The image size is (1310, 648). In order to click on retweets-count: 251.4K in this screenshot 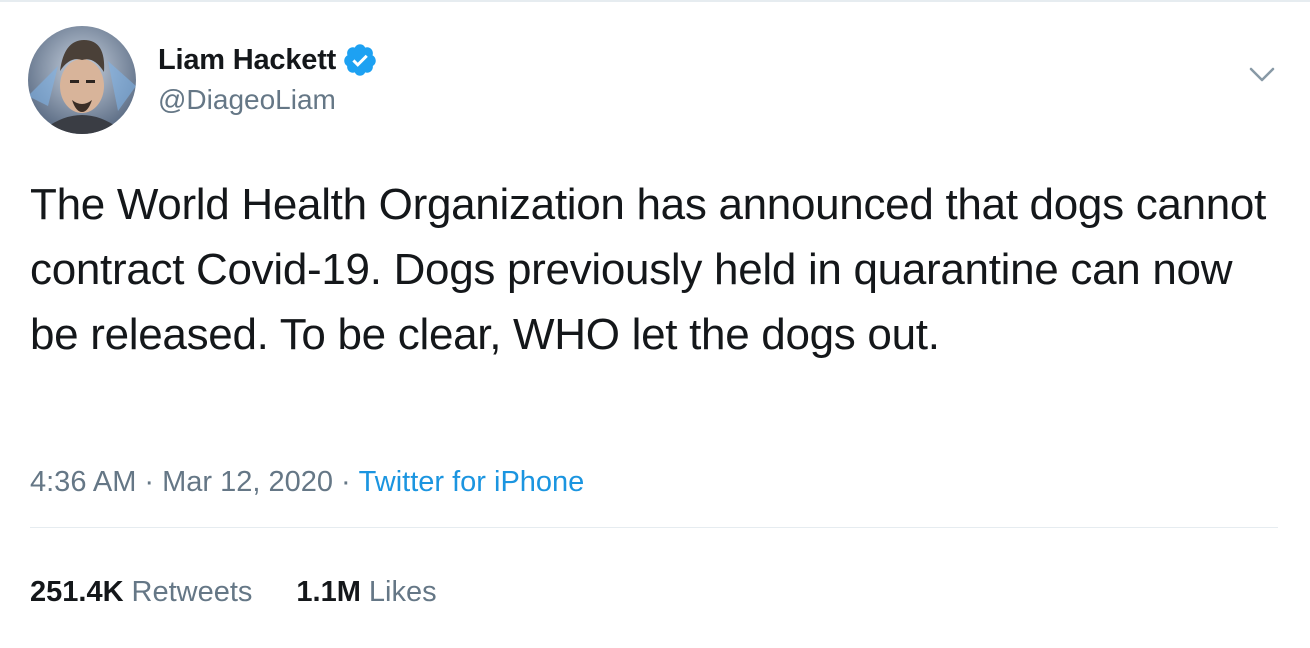, I will do `click(77, 592)`.